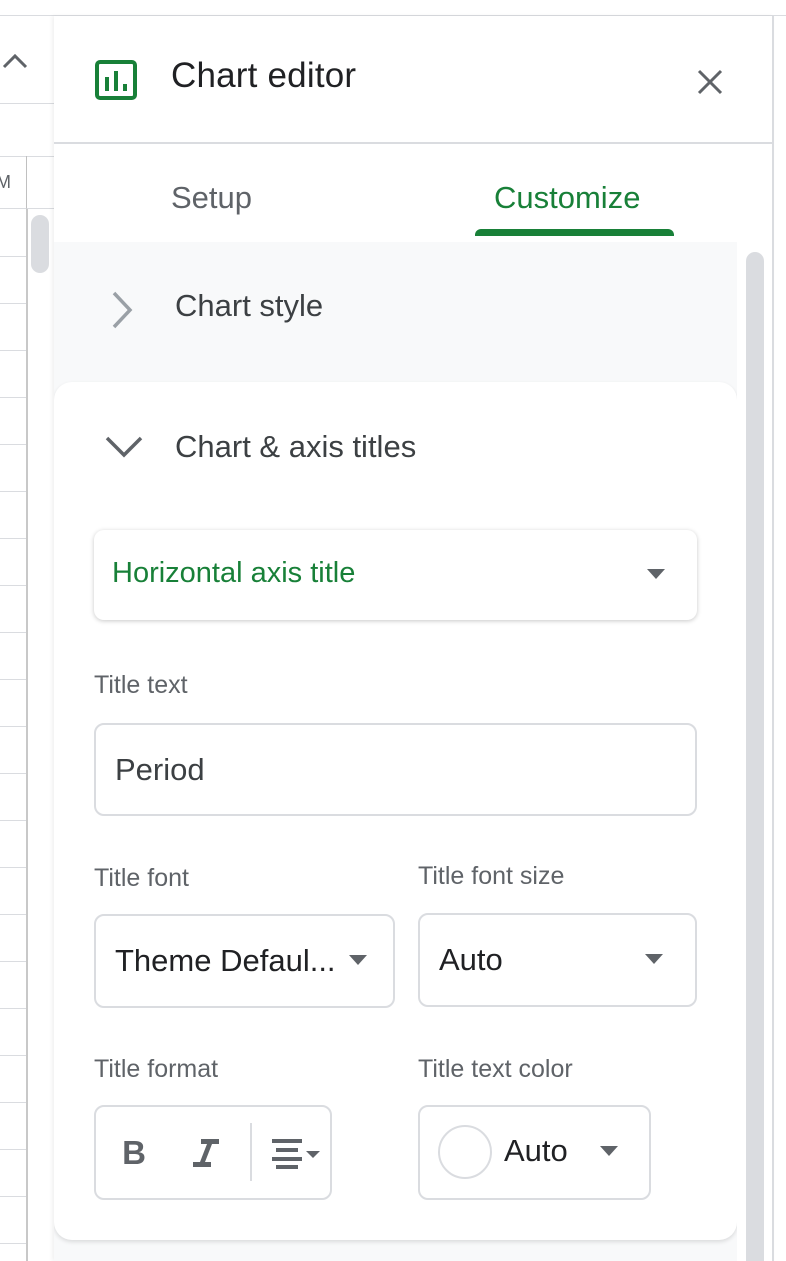 The image size is (786, 1261). I want to click on active-tab-indicator, so click(574, 232).